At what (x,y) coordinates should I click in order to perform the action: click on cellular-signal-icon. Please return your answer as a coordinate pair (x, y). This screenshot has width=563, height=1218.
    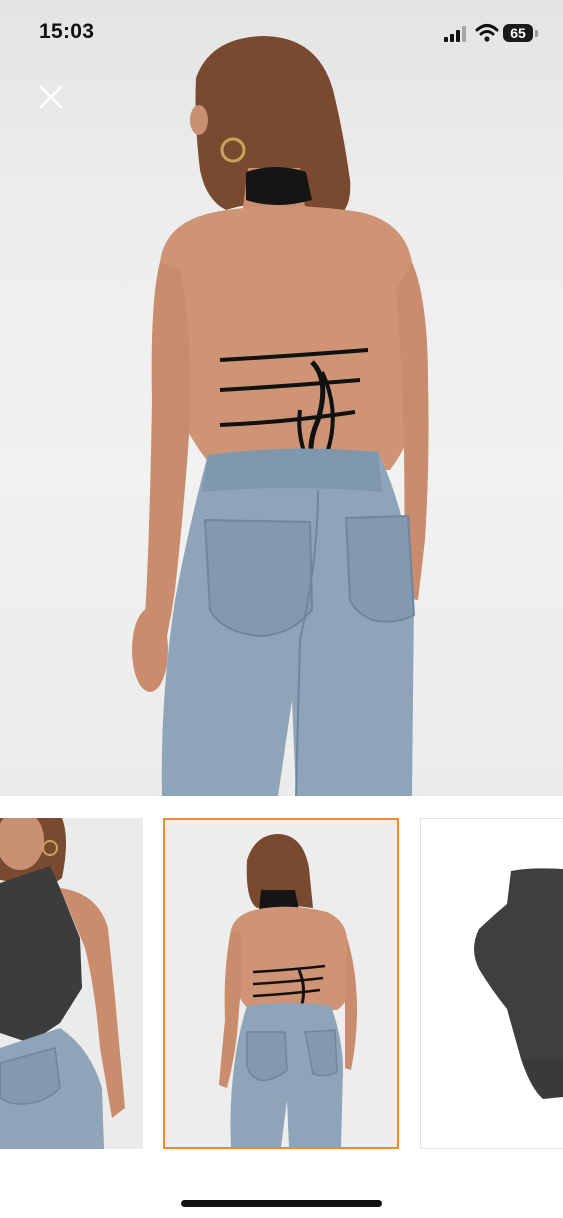
    Looking at the image, I should click on (457, 34).